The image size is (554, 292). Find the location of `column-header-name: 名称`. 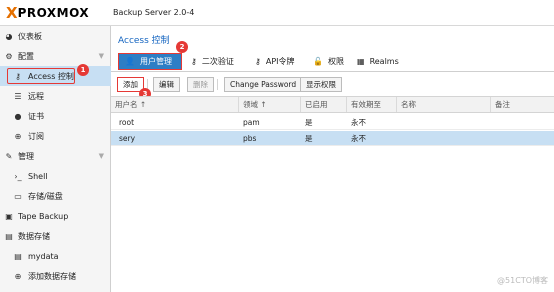

column-header-name: 名称 is located at coordinates (444, 104).